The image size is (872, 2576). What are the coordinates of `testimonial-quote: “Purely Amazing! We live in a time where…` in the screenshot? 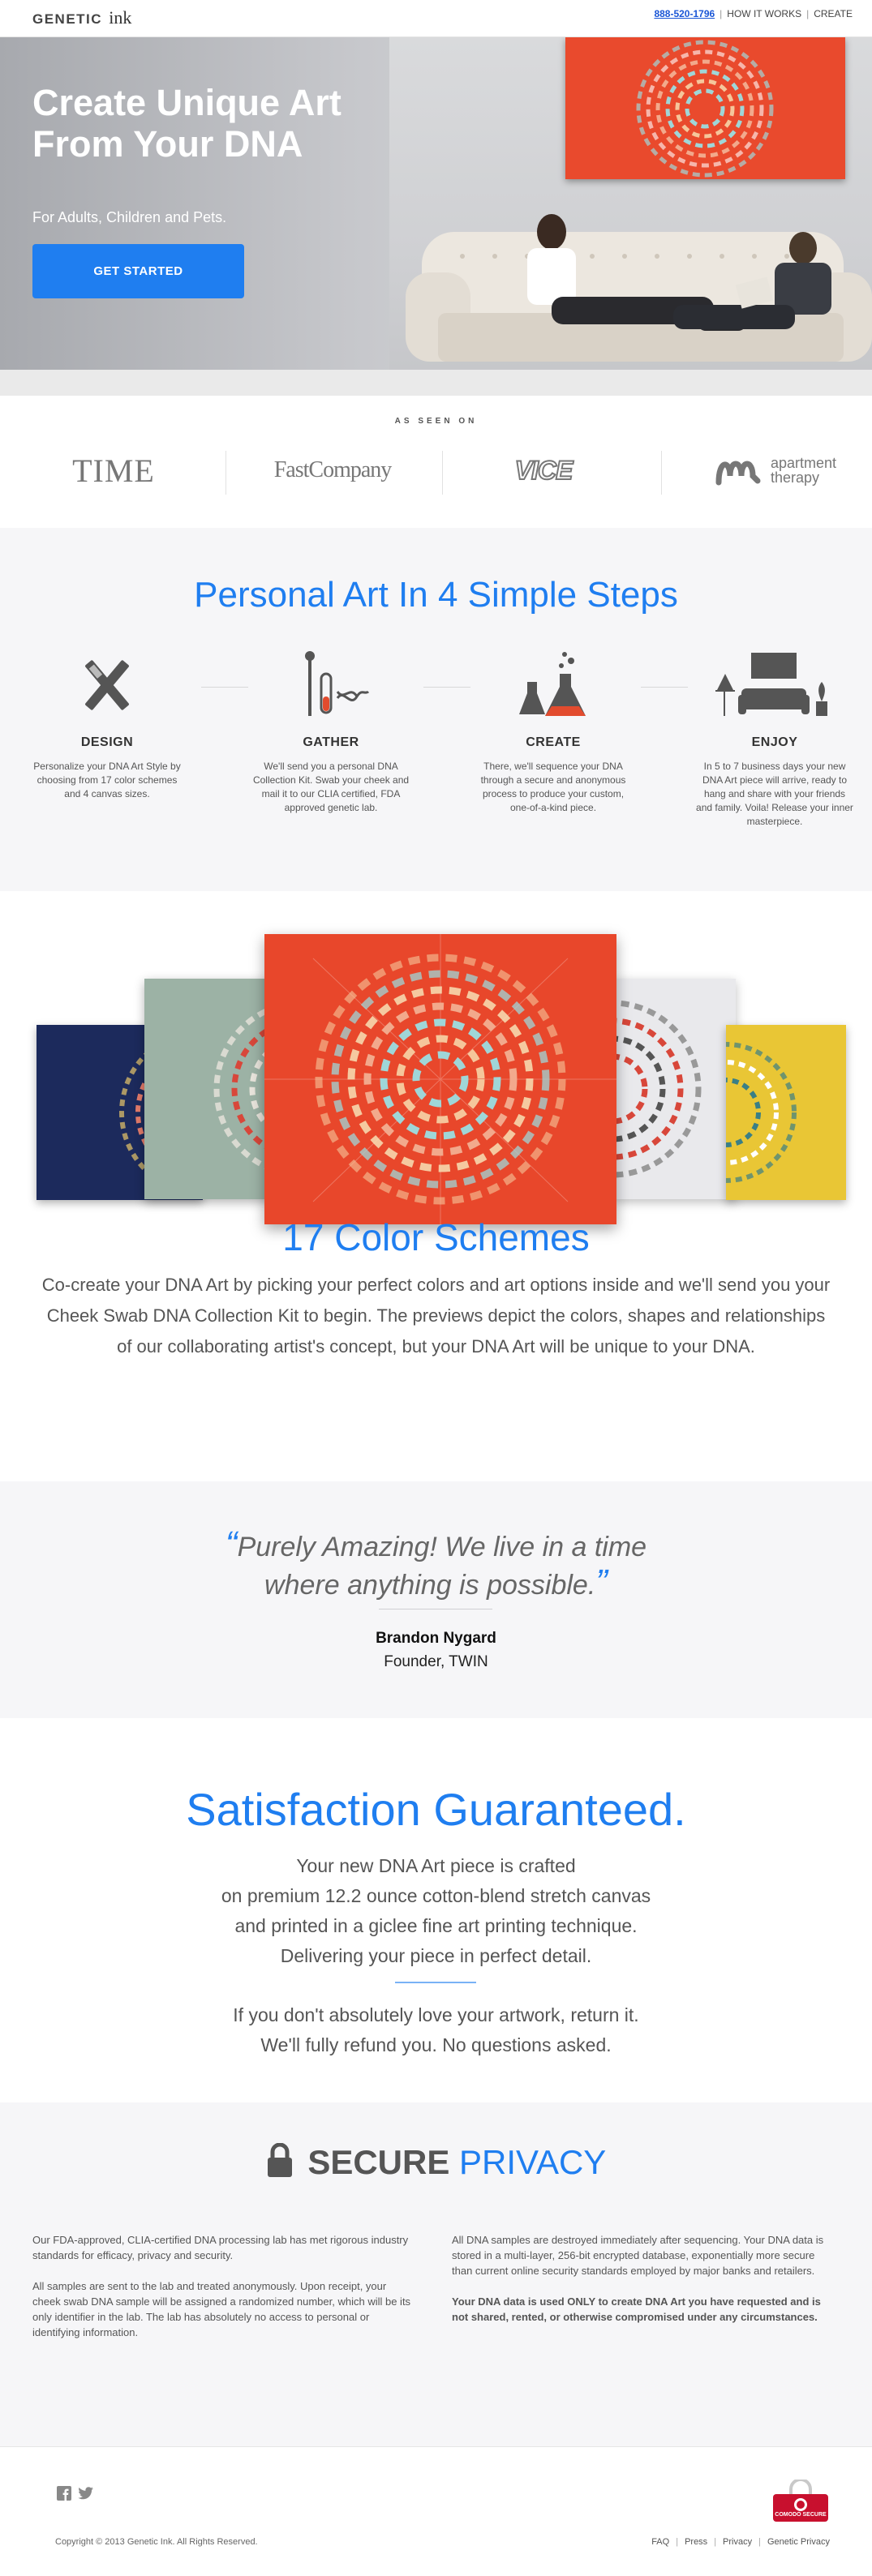 It's located at (436, 1565).